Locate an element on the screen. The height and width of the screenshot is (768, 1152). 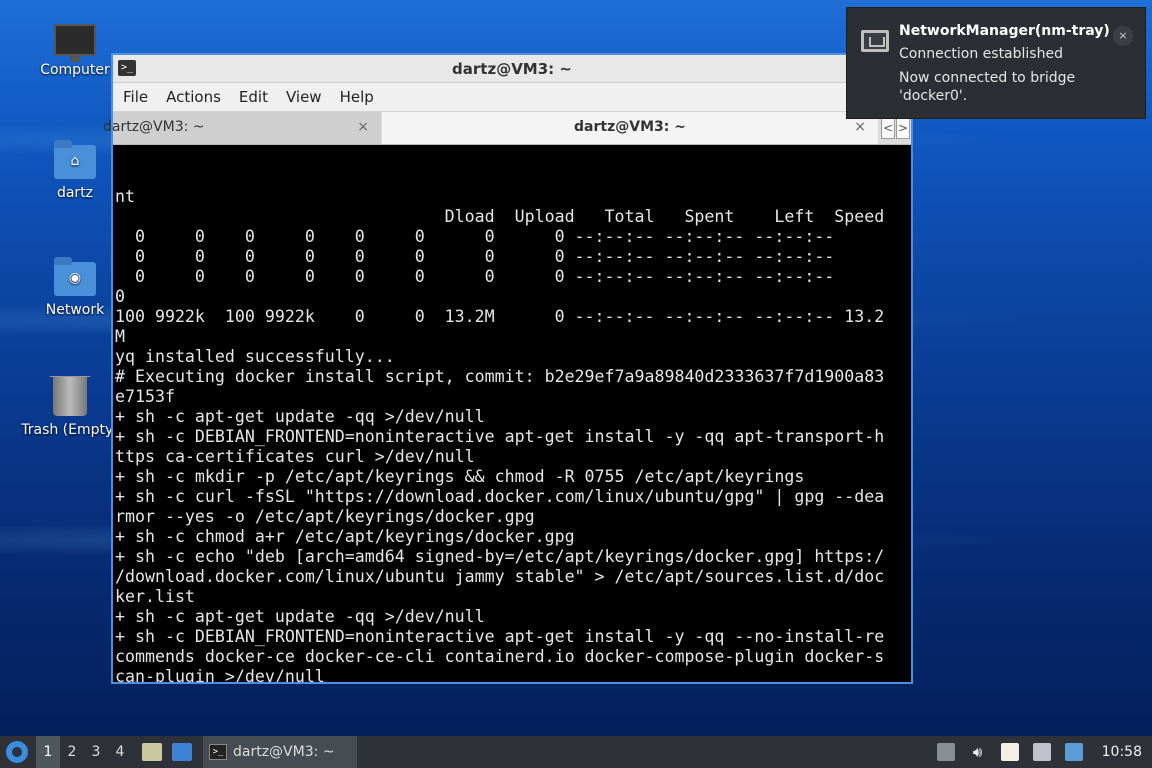
clipboard-icon is located at coordinates (1009, 752).